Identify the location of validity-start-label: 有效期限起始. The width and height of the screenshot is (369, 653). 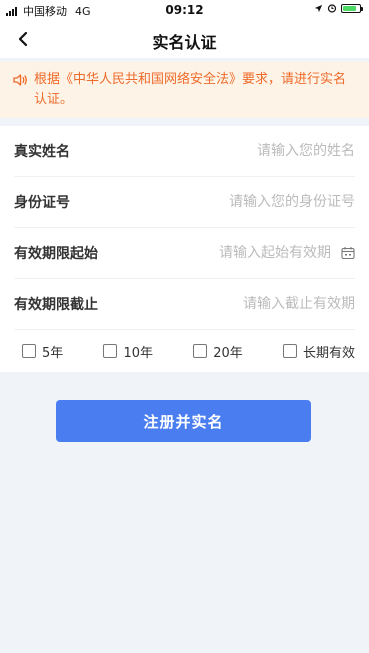
(56, 254).